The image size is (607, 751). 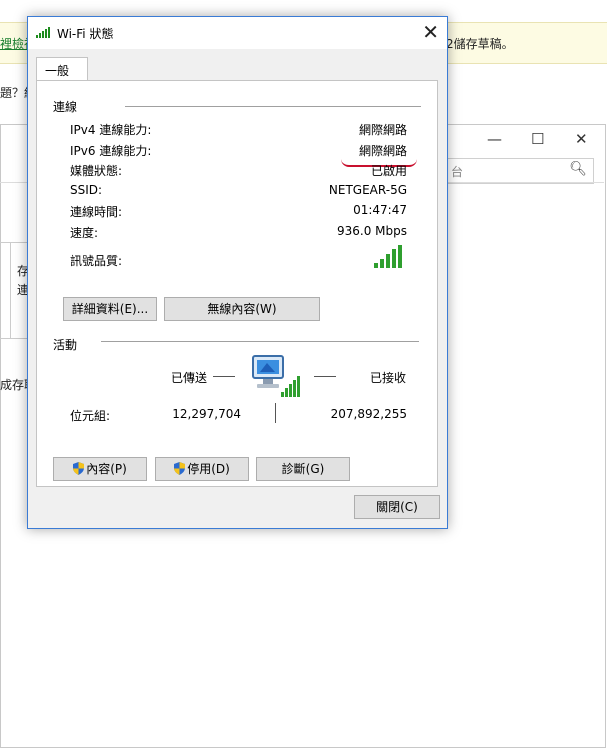 I want to click on ipv6-label: IPv6 連線能力:, so click(x=111, y=151).